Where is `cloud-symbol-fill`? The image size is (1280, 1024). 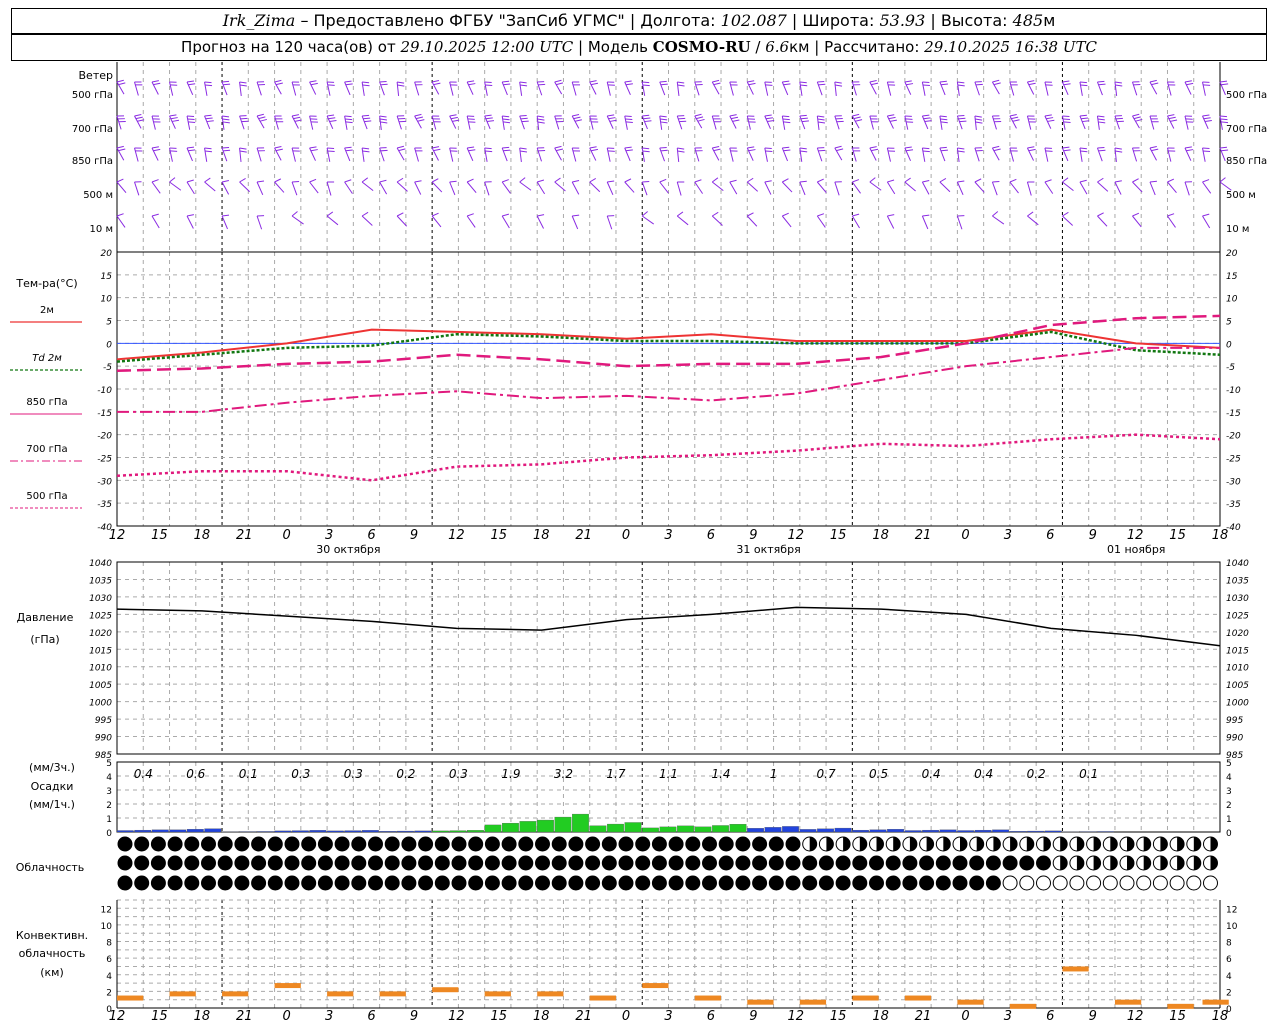
cloud-symbol-fill is located at coordinates (1164, 863).